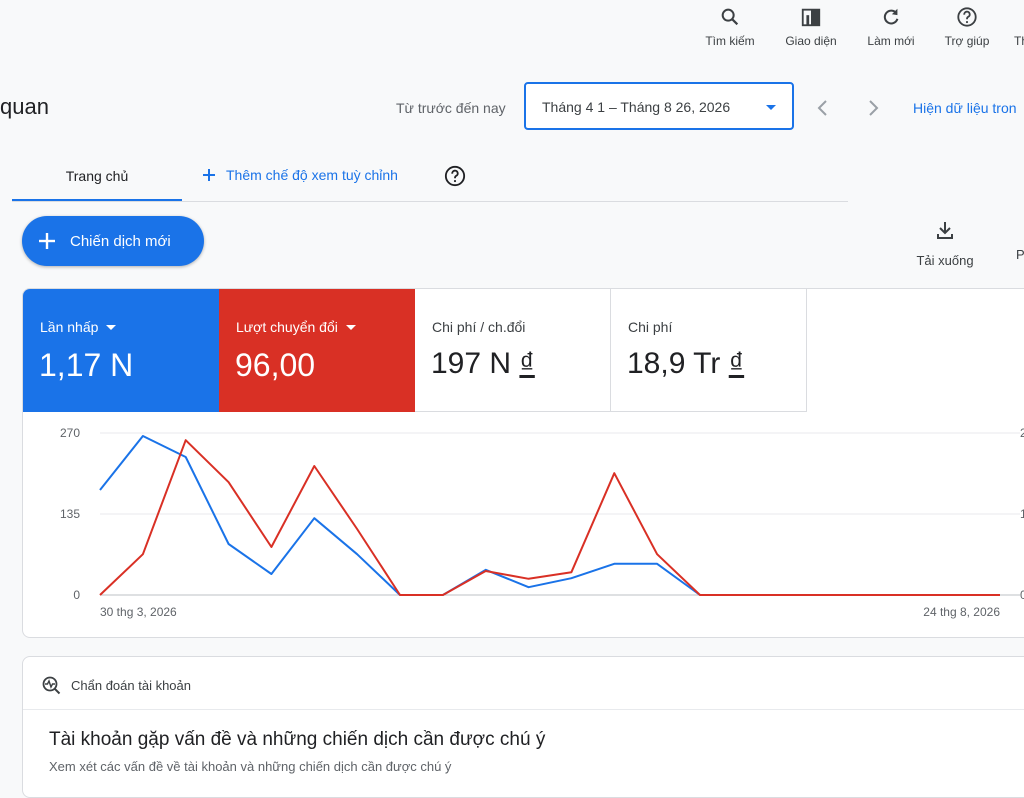 The width and height of the screenshot is (1024, 798). I want to click on tab-home-label: Trang chủ, so click(97, 176).